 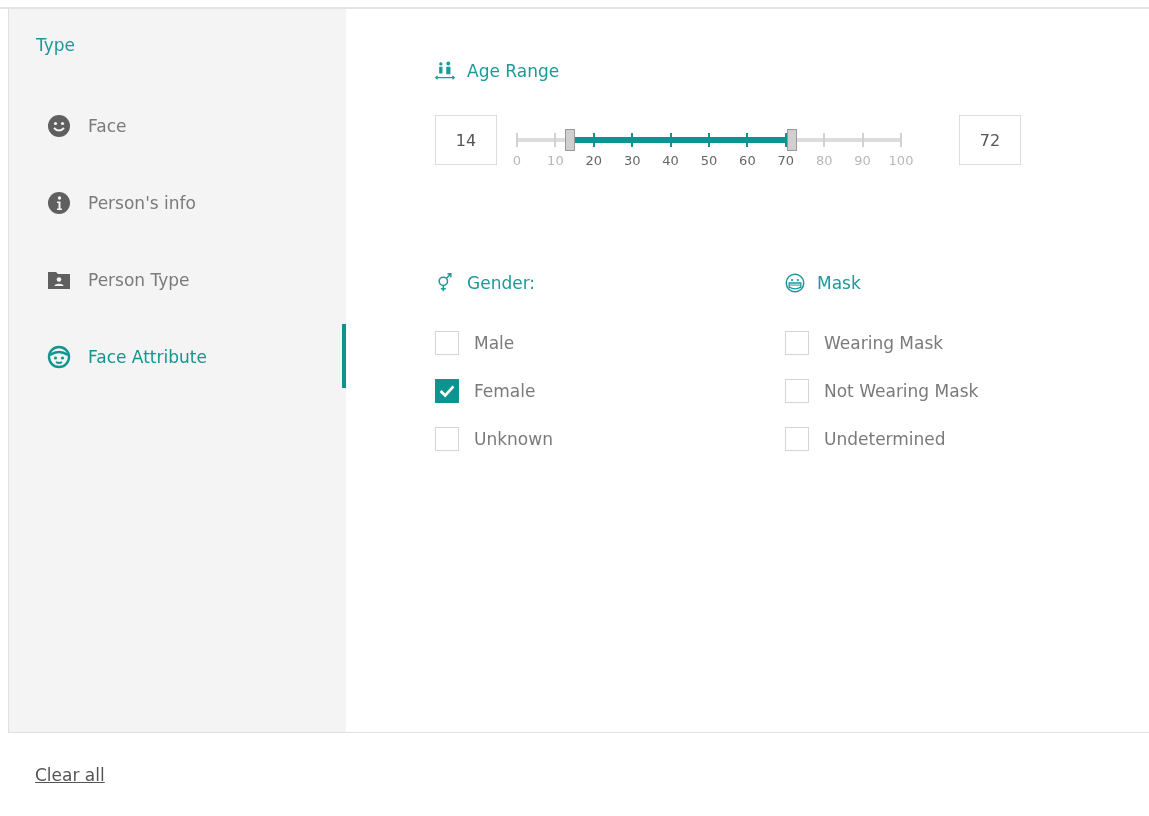 I want to click on checkbox-label: Undetermined, so click(x=885, y=439).